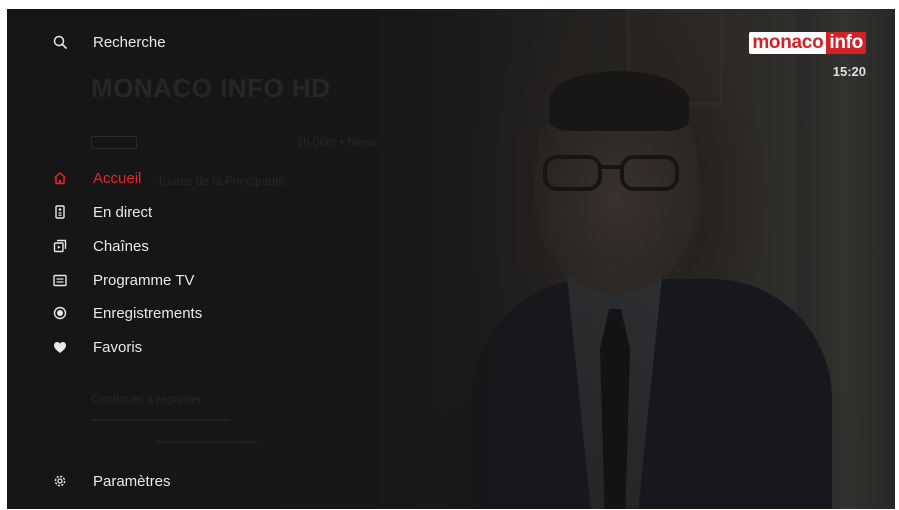  I want to click on menu-item-label: Accueil, so click(117, 178).